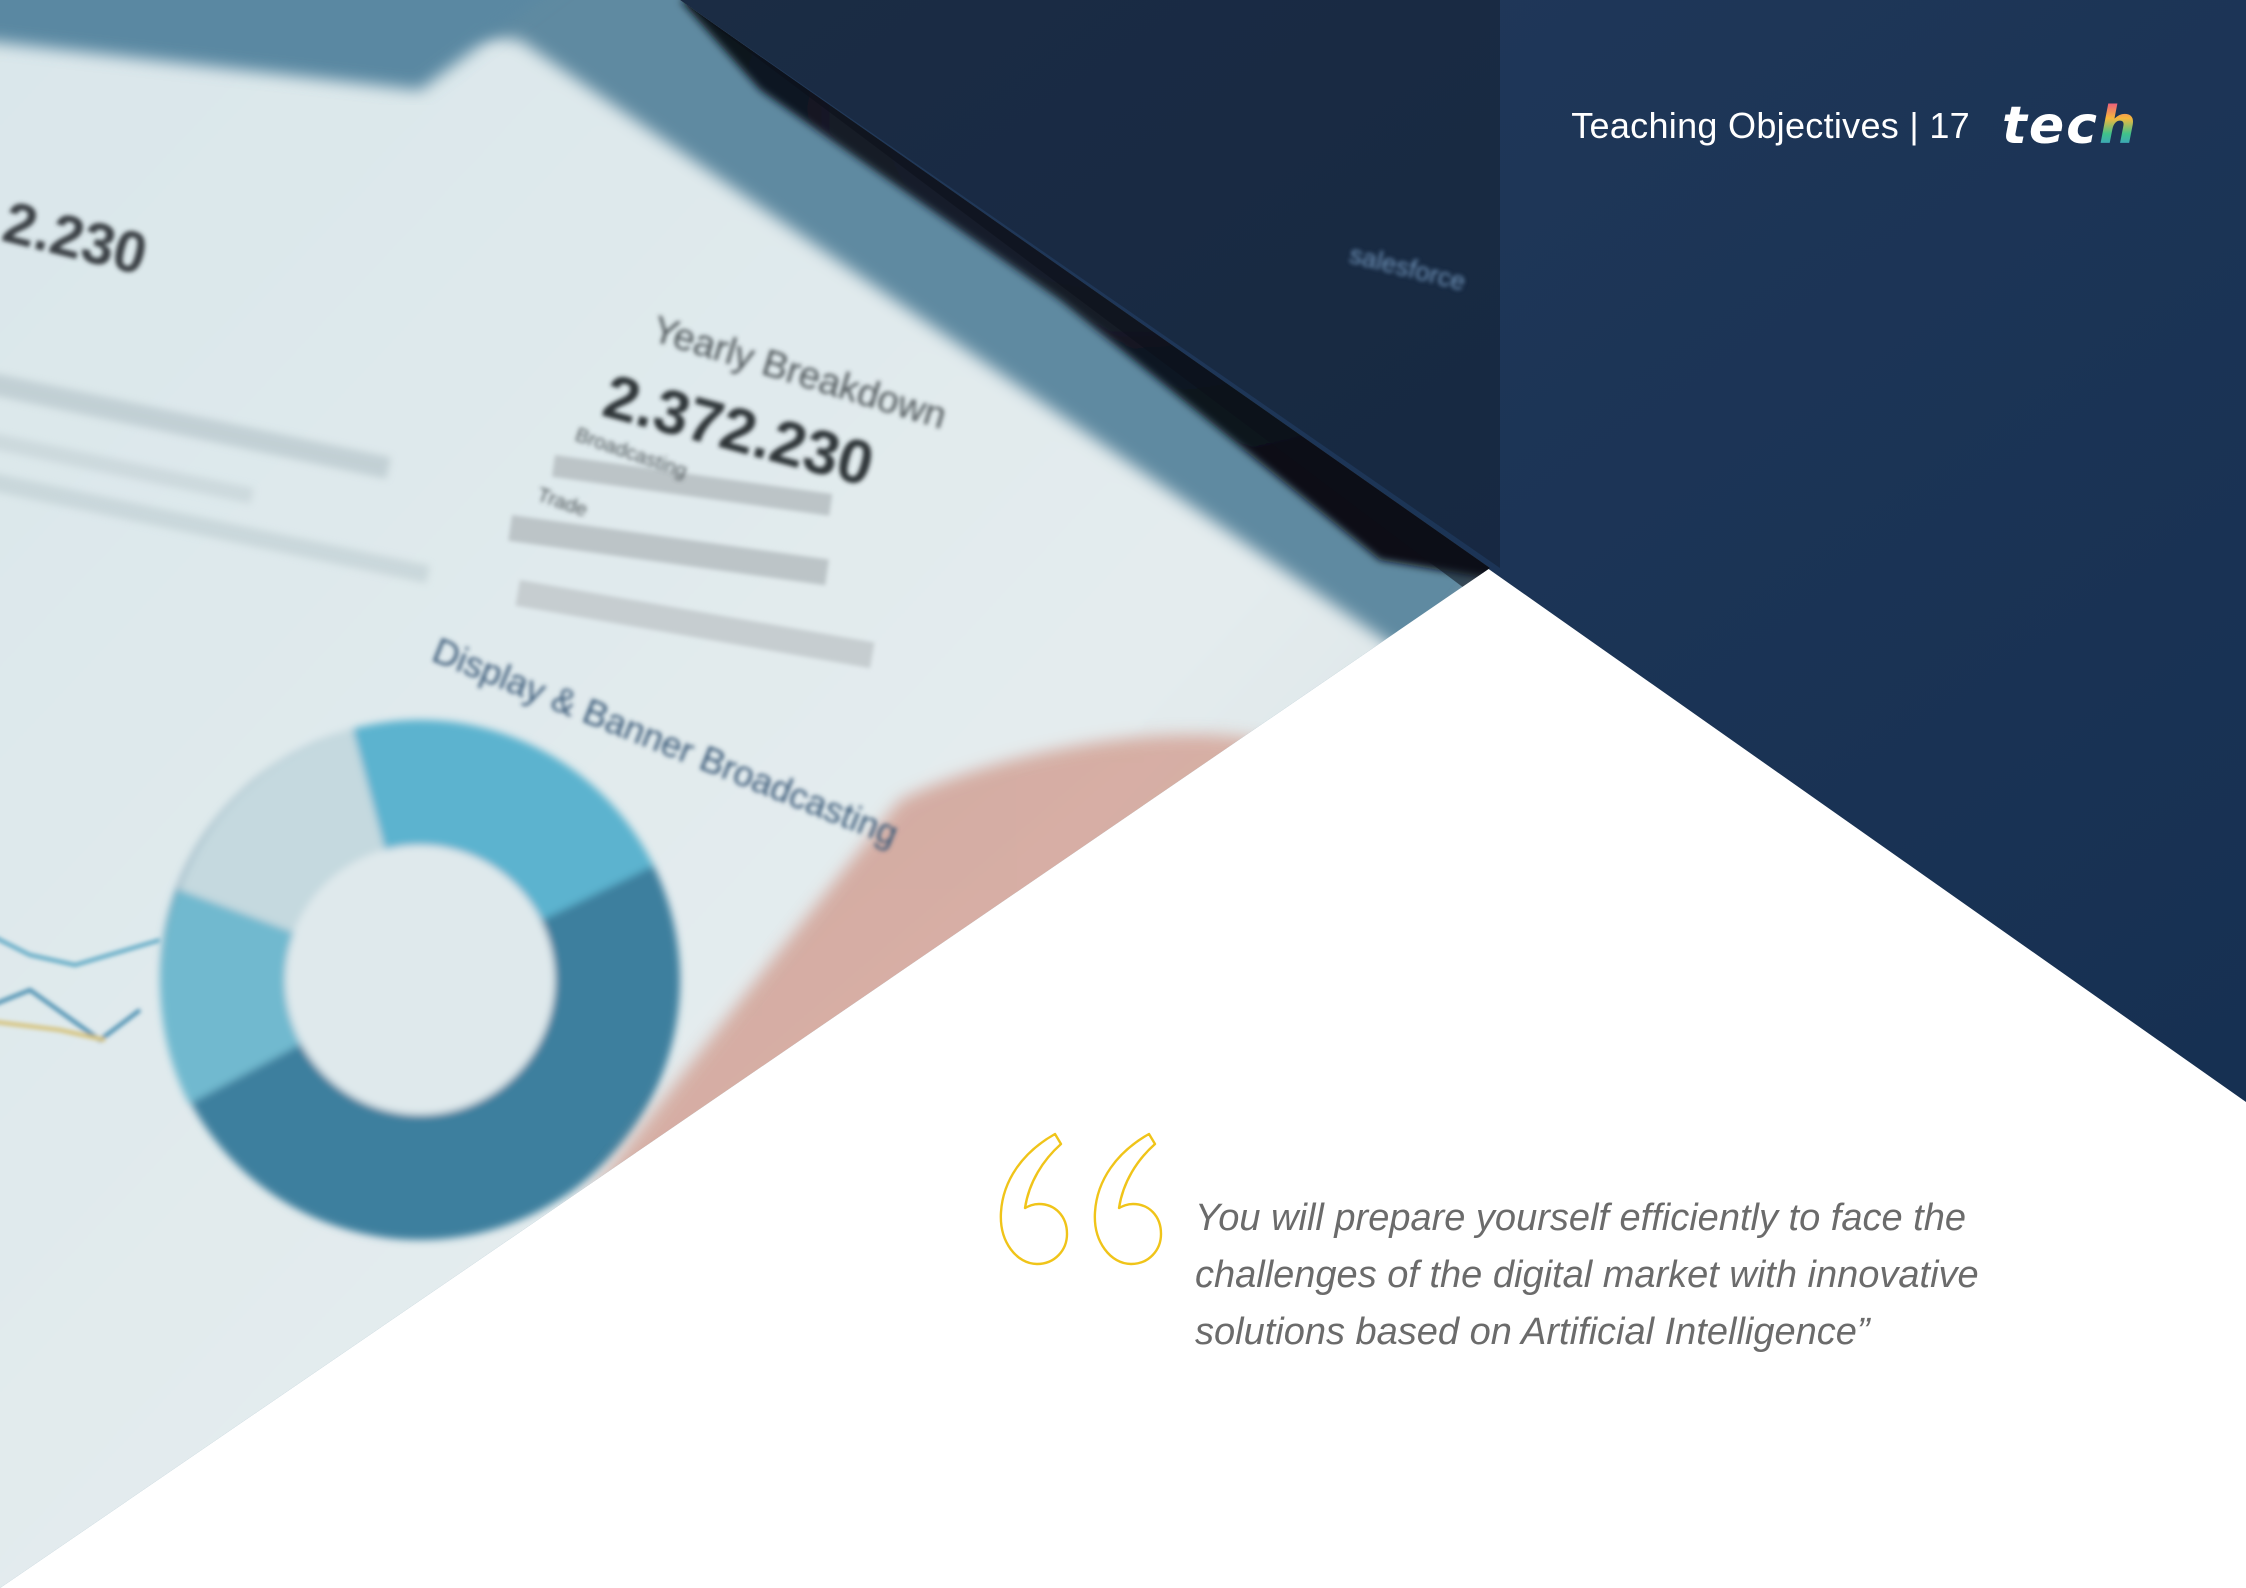 Image resolution: width=2246 pixels, height=1588 pixels. Describe the element at coordinates (1081, 1199) in the screenshot. I see `open-quote-icon` at that location.